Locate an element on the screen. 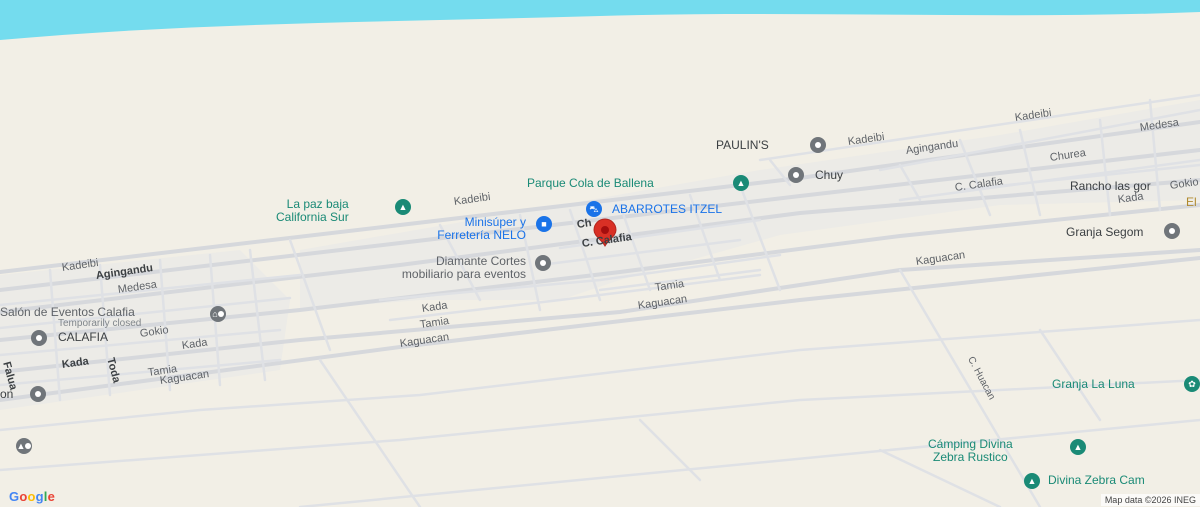 Image resolution: width=1200 pixels, height=507 pixels. google-logo: Google is located at coordinates (32, 496).